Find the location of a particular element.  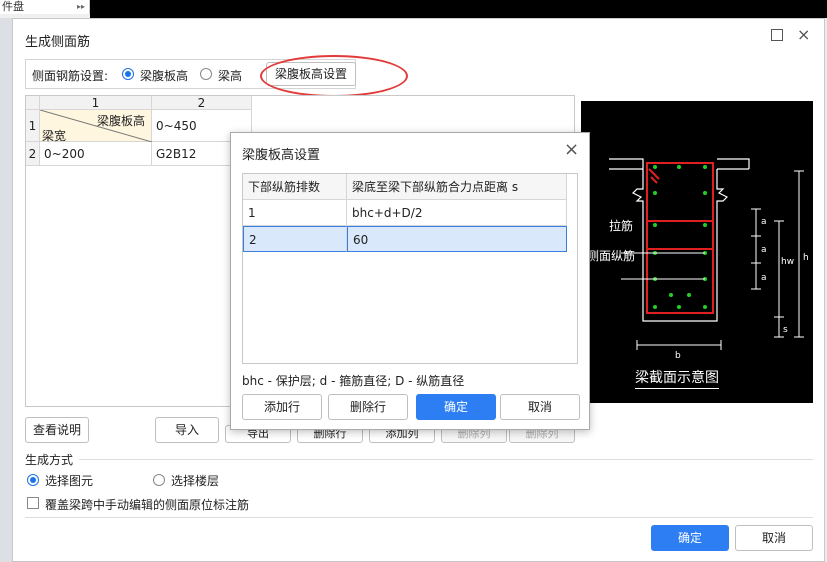

column-header-2: 2 is located at coordinates (202, 103).